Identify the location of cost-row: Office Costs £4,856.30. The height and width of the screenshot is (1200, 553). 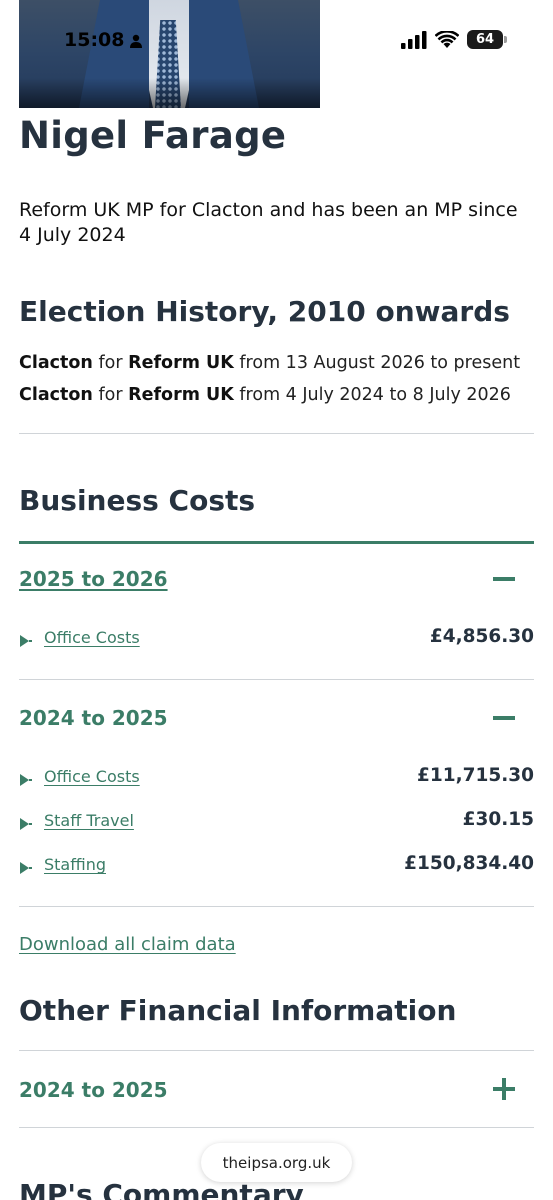
(276, 638).